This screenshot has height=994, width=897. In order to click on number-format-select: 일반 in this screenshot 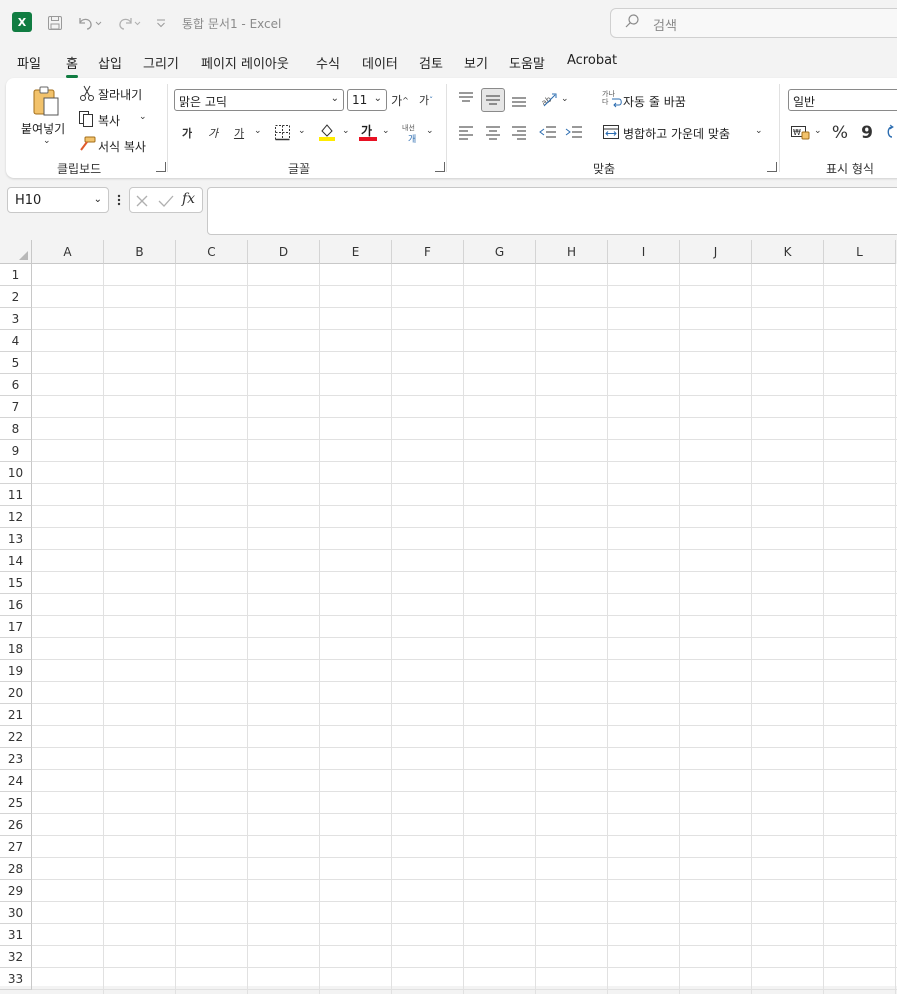, I will do `click(842, 100)`.